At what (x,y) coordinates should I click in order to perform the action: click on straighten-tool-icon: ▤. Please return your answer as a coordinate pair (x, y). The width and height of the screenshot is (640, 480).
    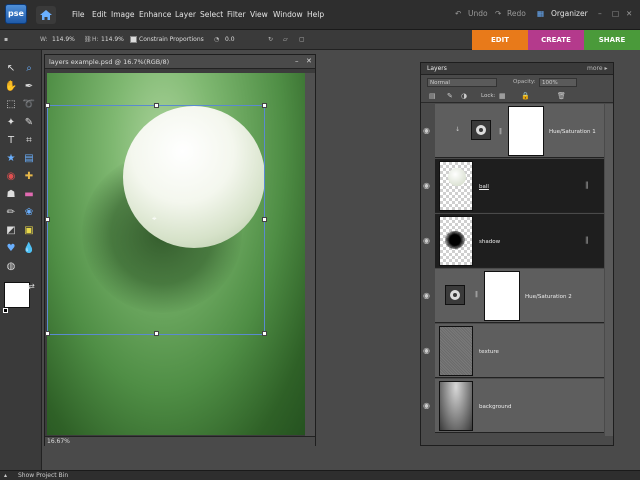
    Looking at the image, I should click on (29, 159).